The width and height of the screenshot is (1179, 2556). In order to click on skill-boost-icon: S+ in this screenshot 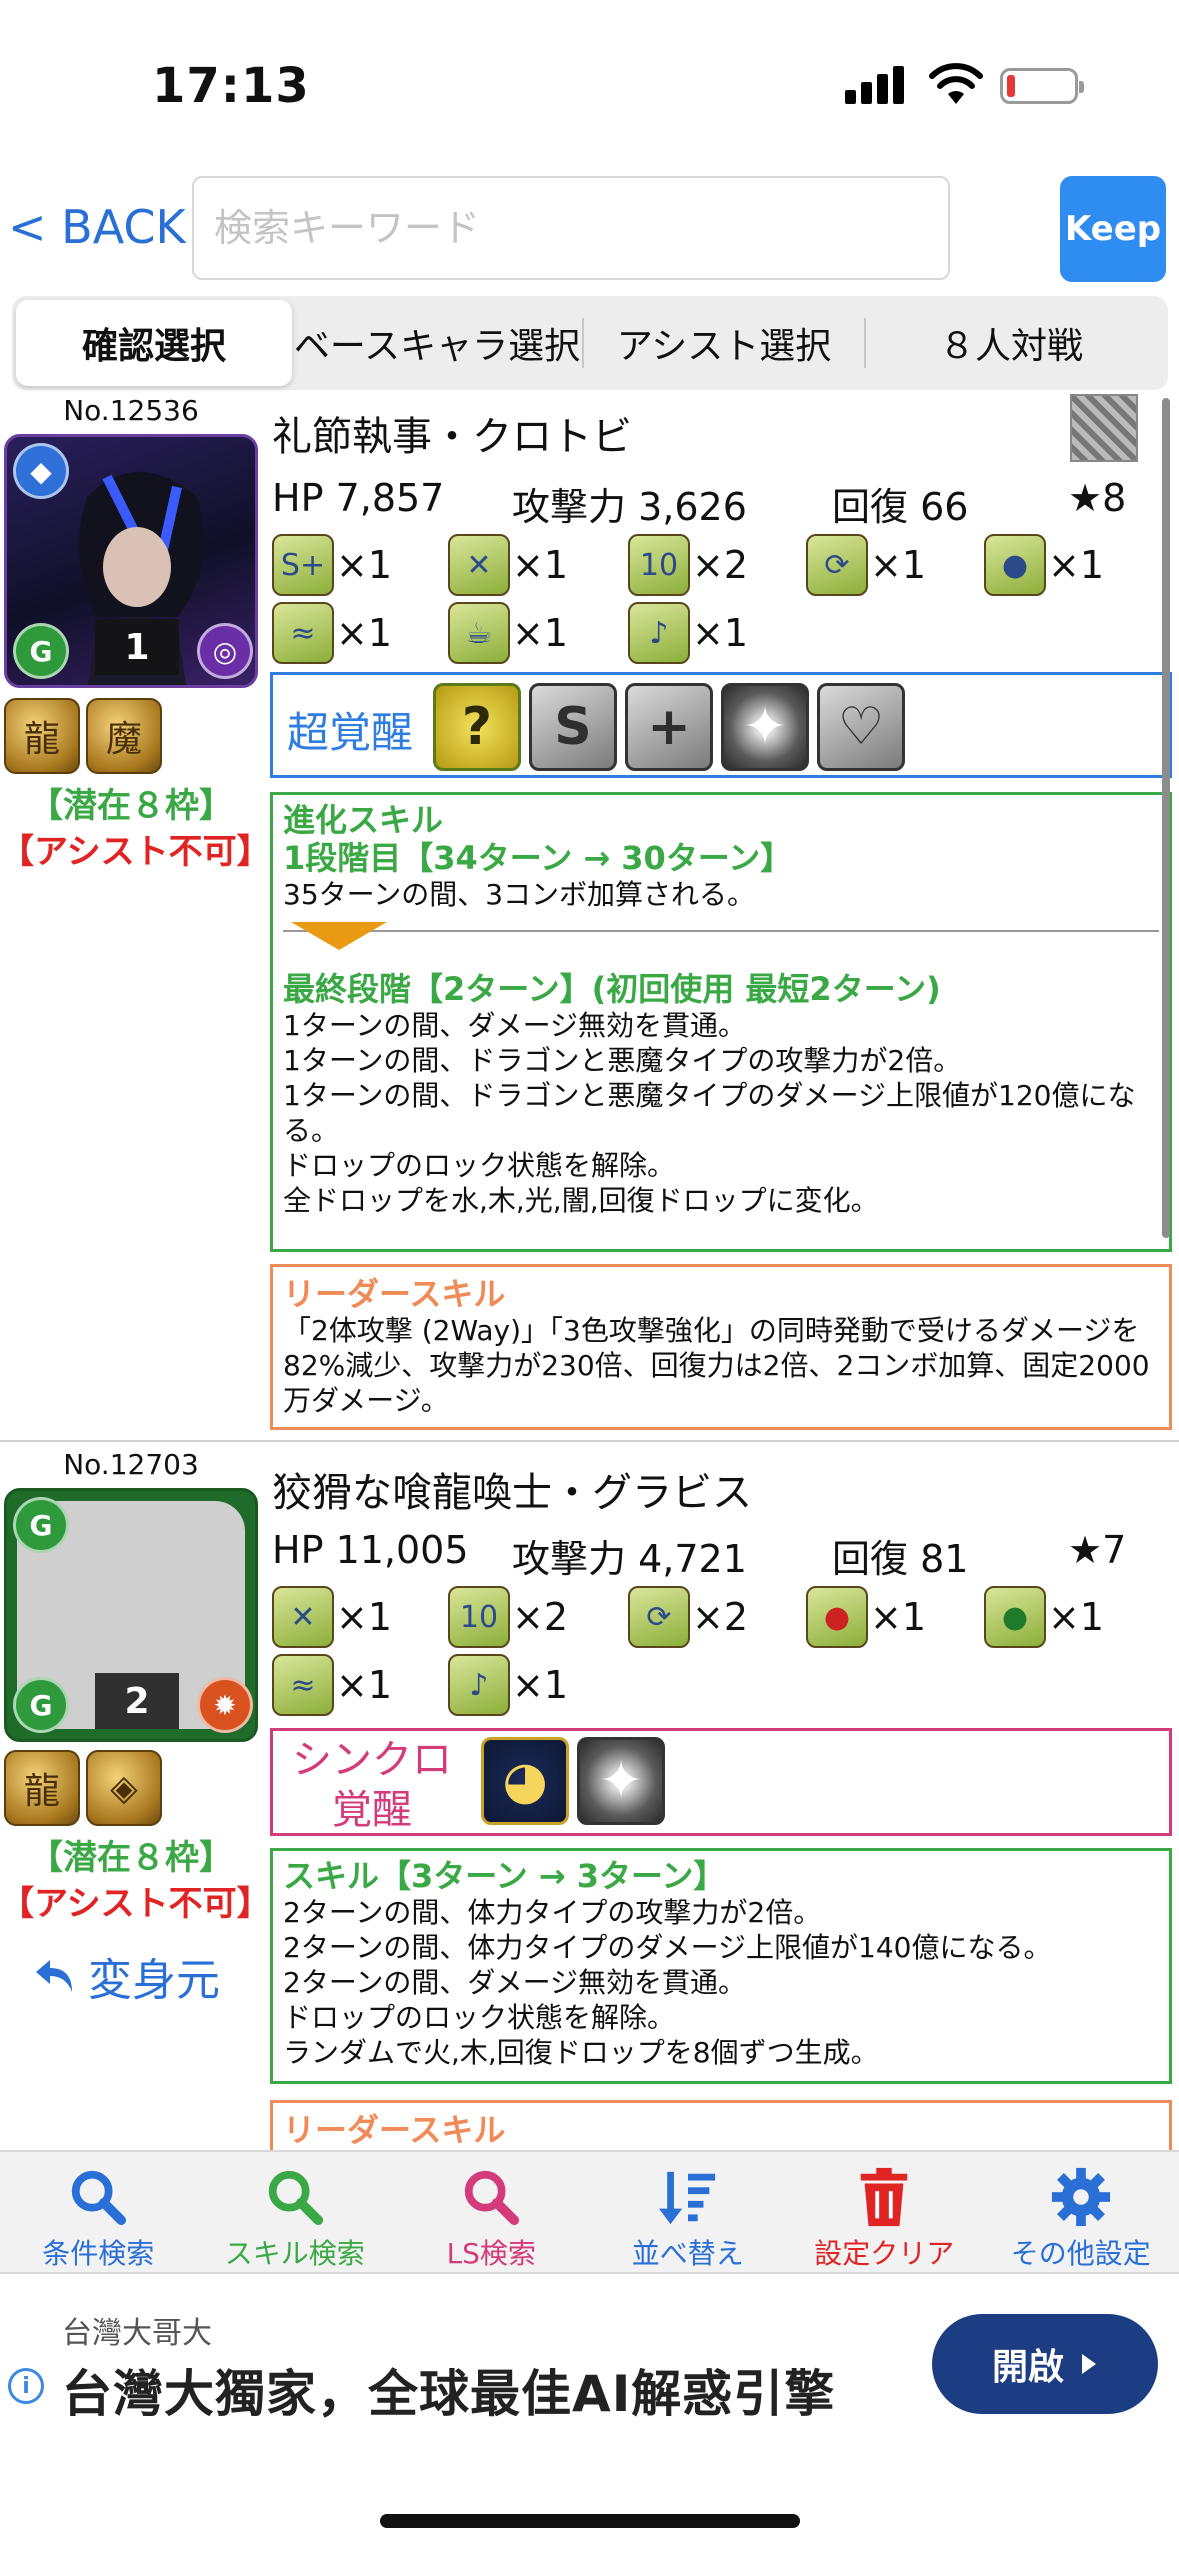, I will do `click(303, 565)`.